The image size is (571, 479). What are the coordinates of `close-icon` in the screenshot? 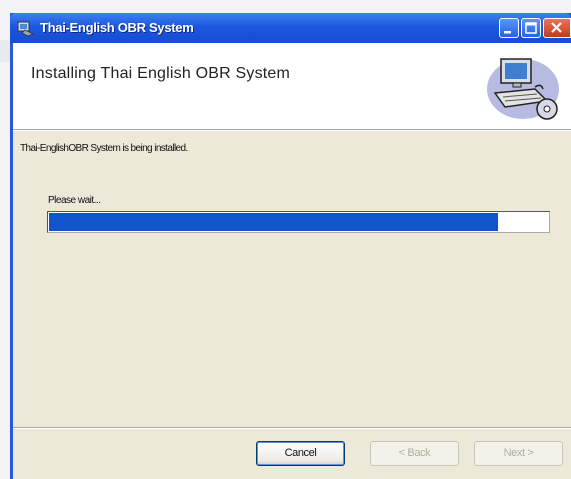 It's located at (556, 27).